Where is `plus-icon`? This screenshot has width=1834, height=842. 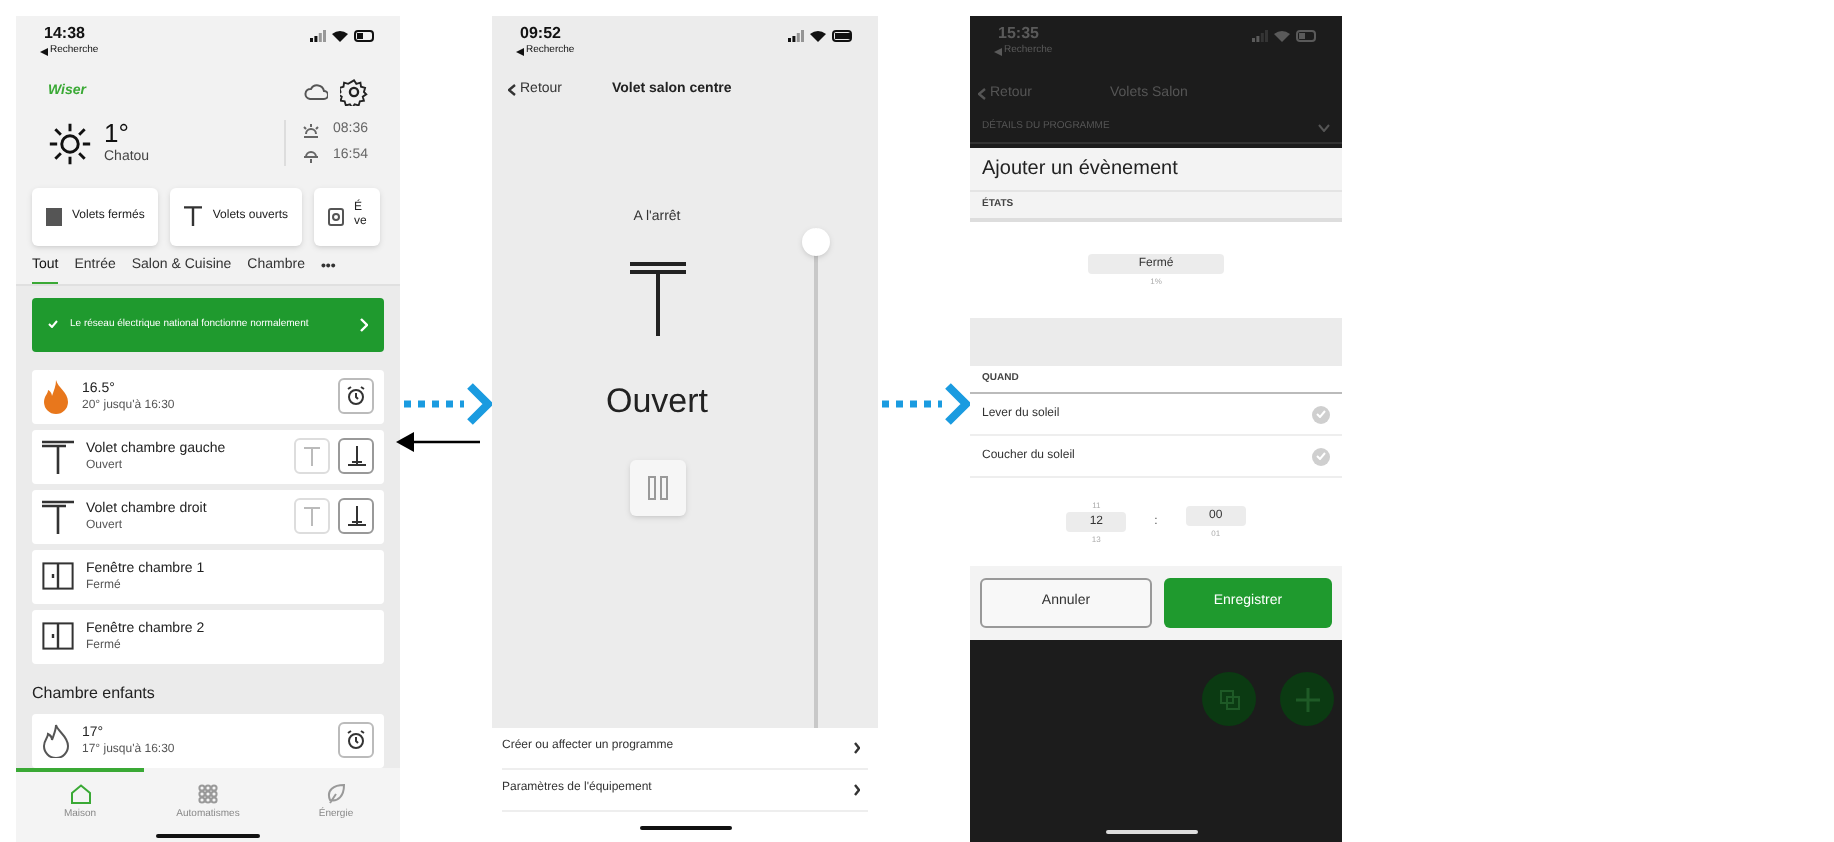
plus-icon is located at coordinates (1307, 699).